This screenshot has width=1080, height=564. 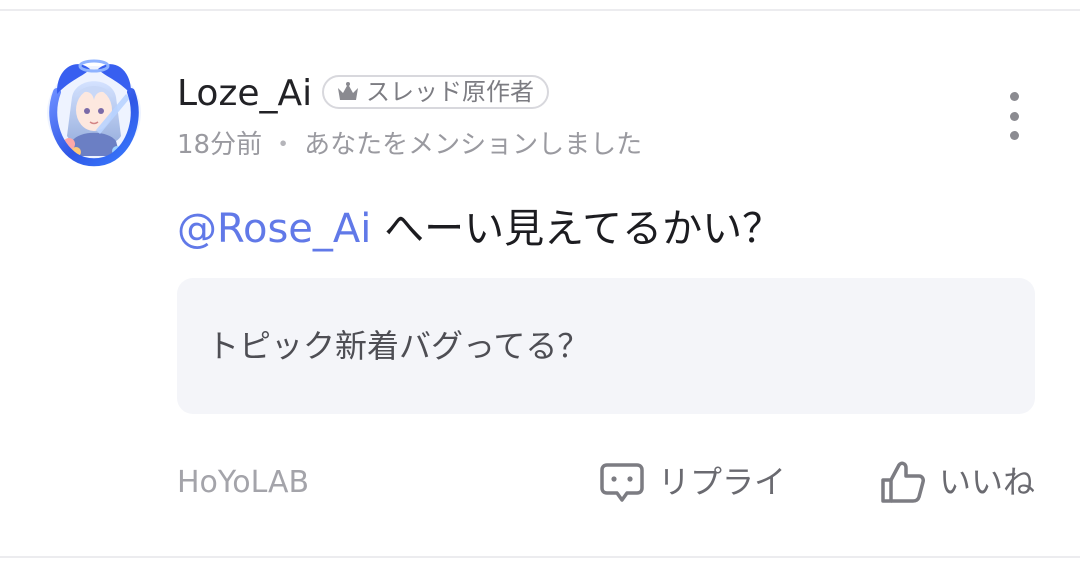 What do you see at coordinates (1014, 96) in the screenshot?
I see `more-vertical-icon` at bounding box center [1014, 96].